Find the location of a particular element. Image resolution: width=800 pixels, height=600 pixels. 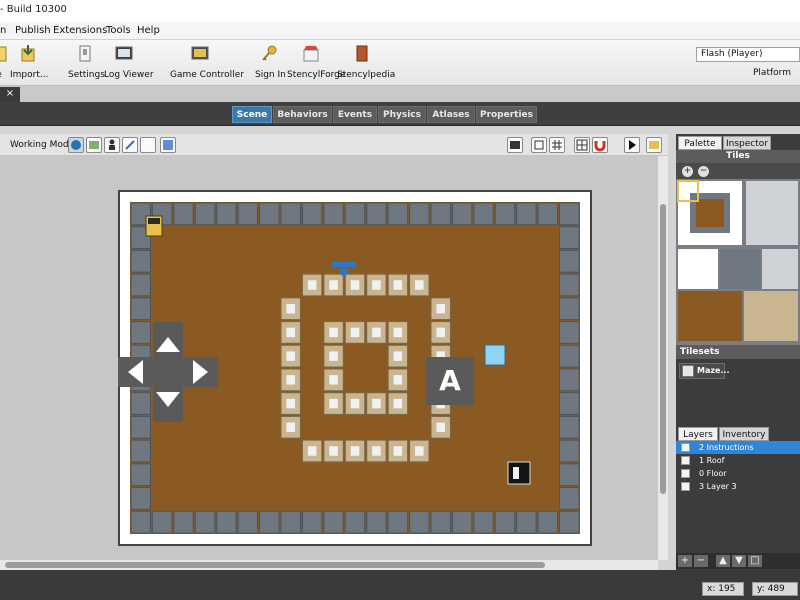

game-controller-button: Game Controller is located at coordinates (207, 62).